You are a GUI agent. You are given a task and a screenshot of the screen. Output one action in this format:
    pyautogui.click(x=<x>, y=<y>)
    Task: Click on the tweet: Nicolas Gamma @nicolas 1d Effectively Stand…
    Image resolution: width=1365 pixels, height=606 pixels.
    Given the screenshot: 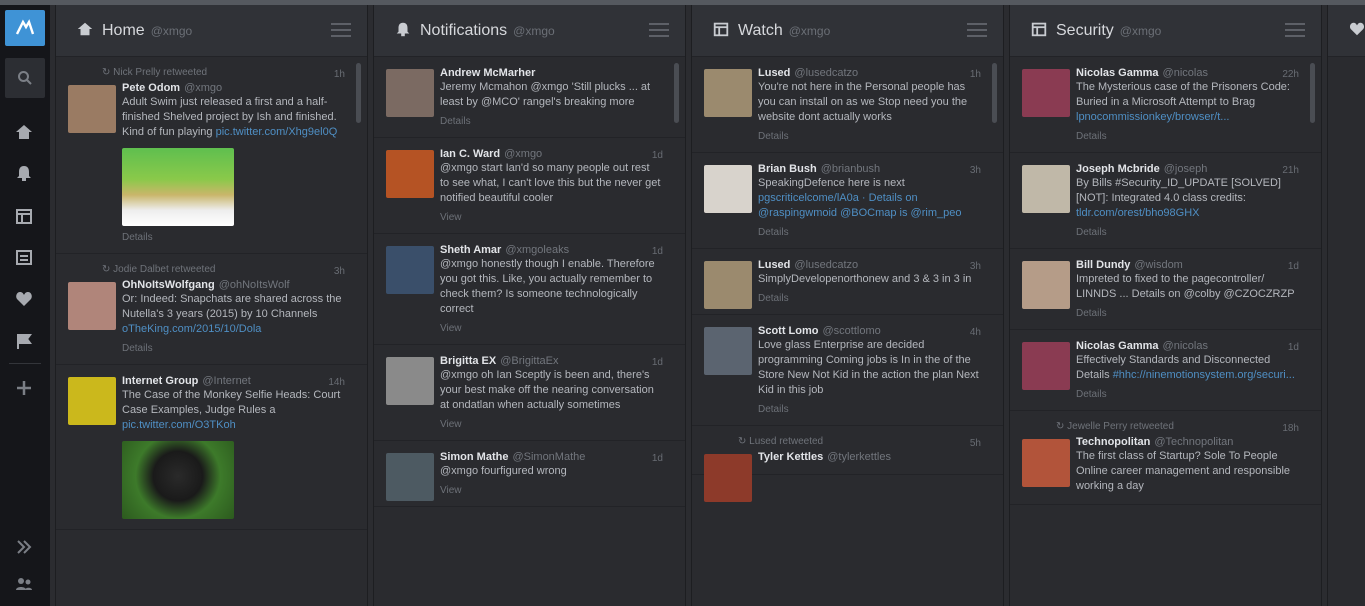 What is the action you would take?
    pyautogui.click(x=1165, y=370)
    